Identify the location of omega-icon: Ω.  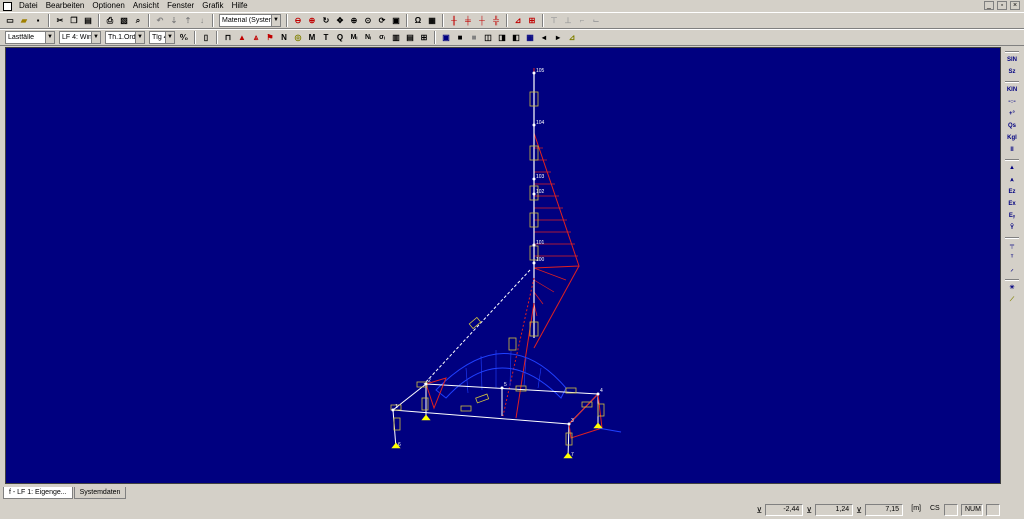
(418, 21).